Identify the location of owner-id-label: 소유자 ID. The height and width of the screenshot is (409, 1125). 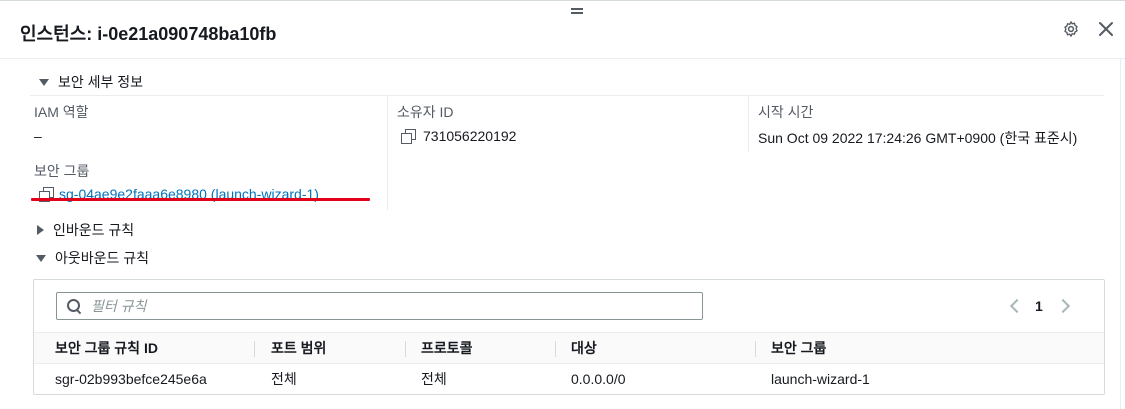
(425, 112).